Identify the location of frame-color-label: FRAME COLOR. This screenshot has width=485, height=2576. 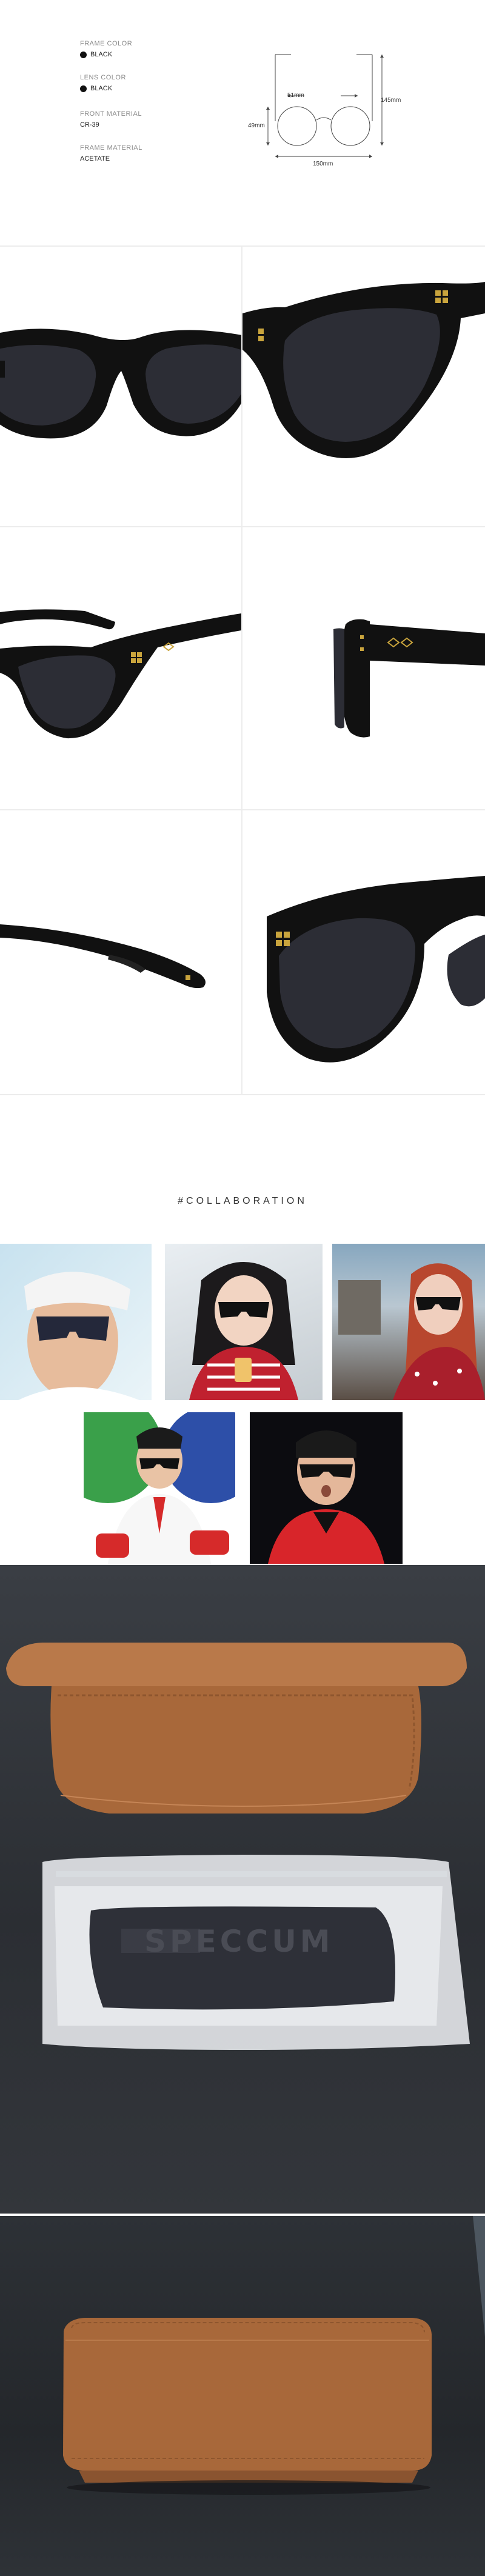
(106, 44).